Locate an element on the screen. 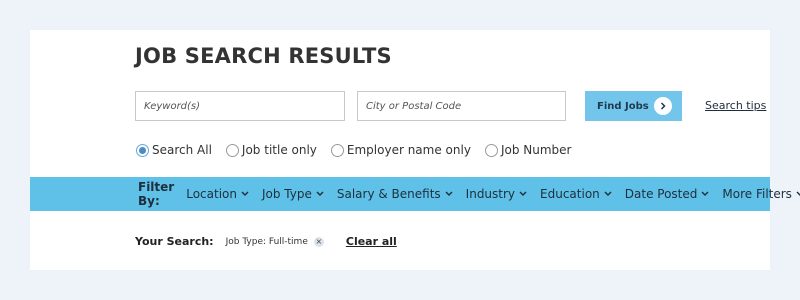  filter-education: Education is located at coordinates (576, 194).